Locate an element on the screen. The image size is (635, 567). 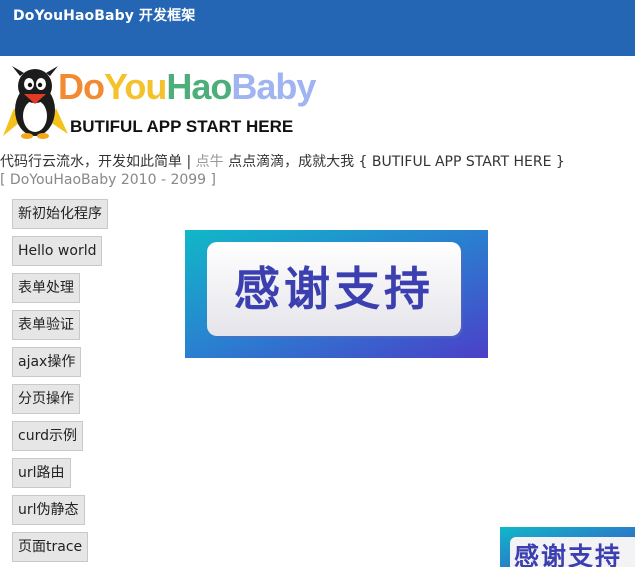
menu-button-url-routing: url路由 is located at coordinates (41, 473).